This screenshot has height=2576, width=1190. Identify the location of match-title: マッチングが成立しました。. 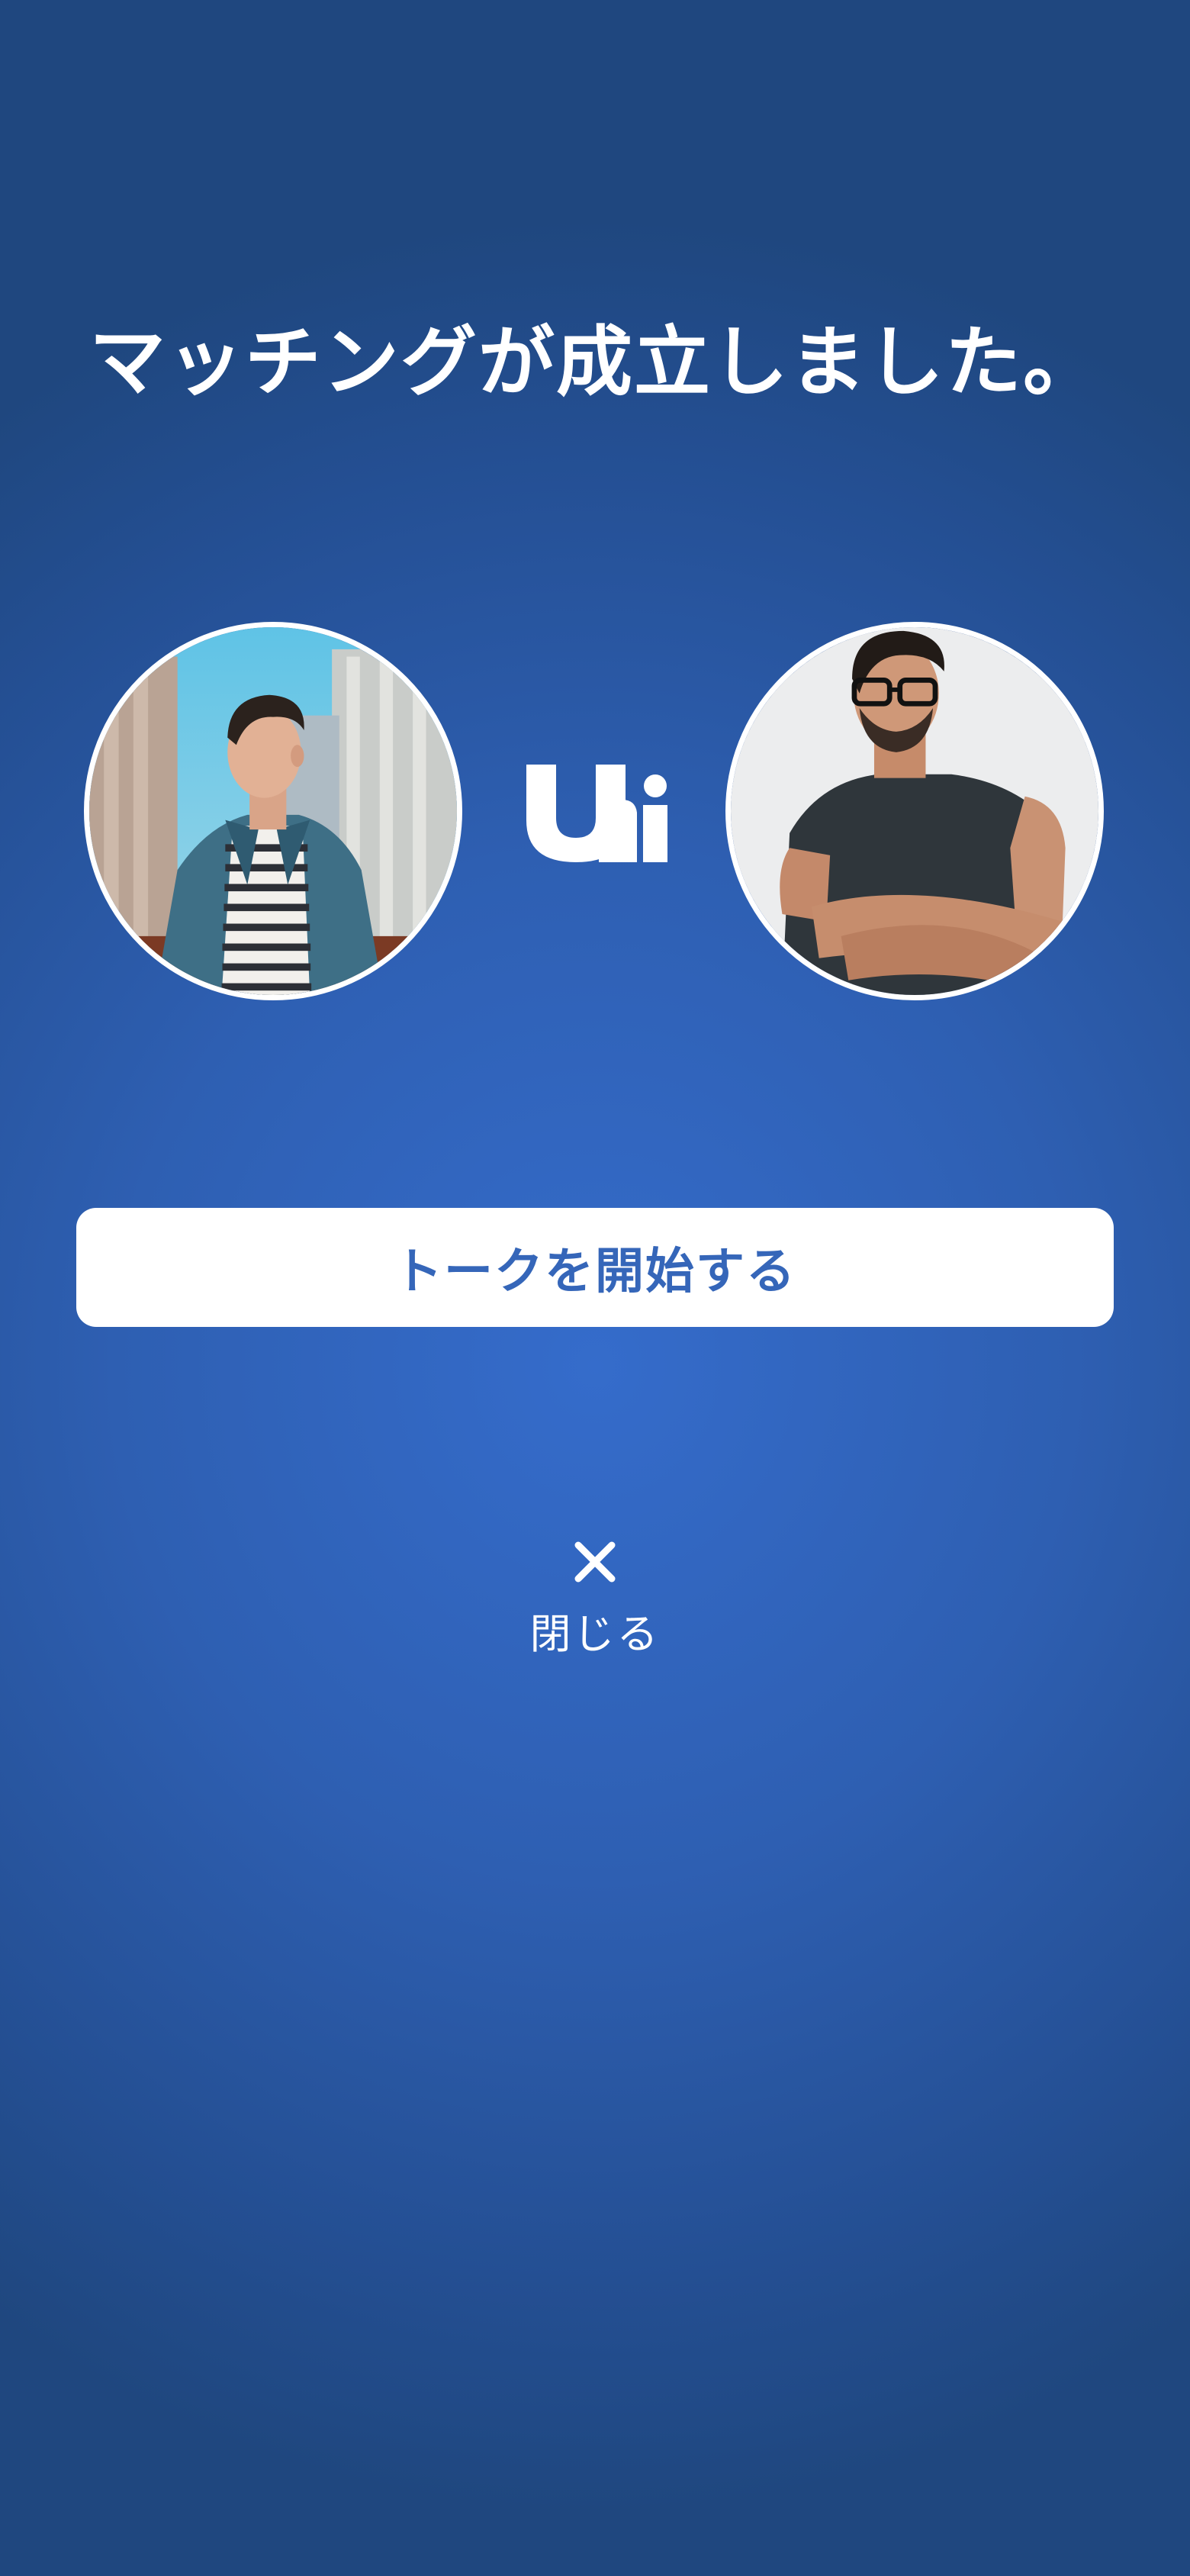
(595, 362).